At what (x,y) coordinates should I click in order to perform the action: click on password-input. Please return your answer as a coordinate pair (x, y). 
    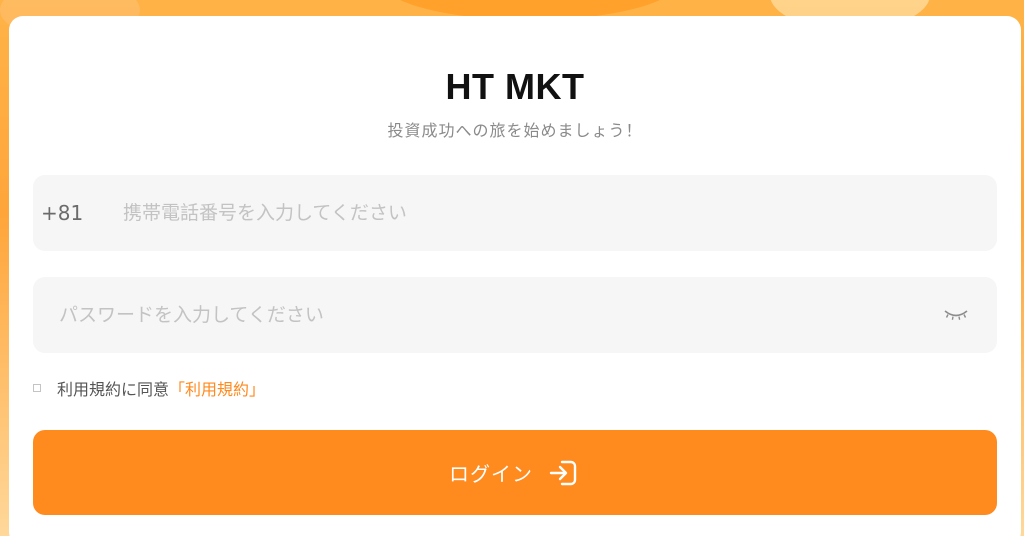
    Looking at the image, I should click on (499, 315).